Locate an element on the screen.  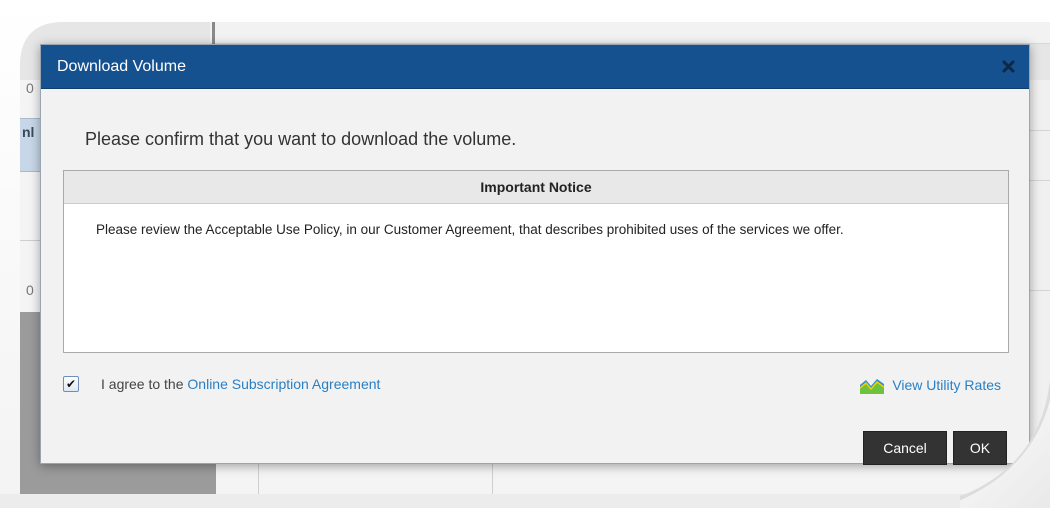
notice-header: Important Notice is located at coordinates (536, 187).